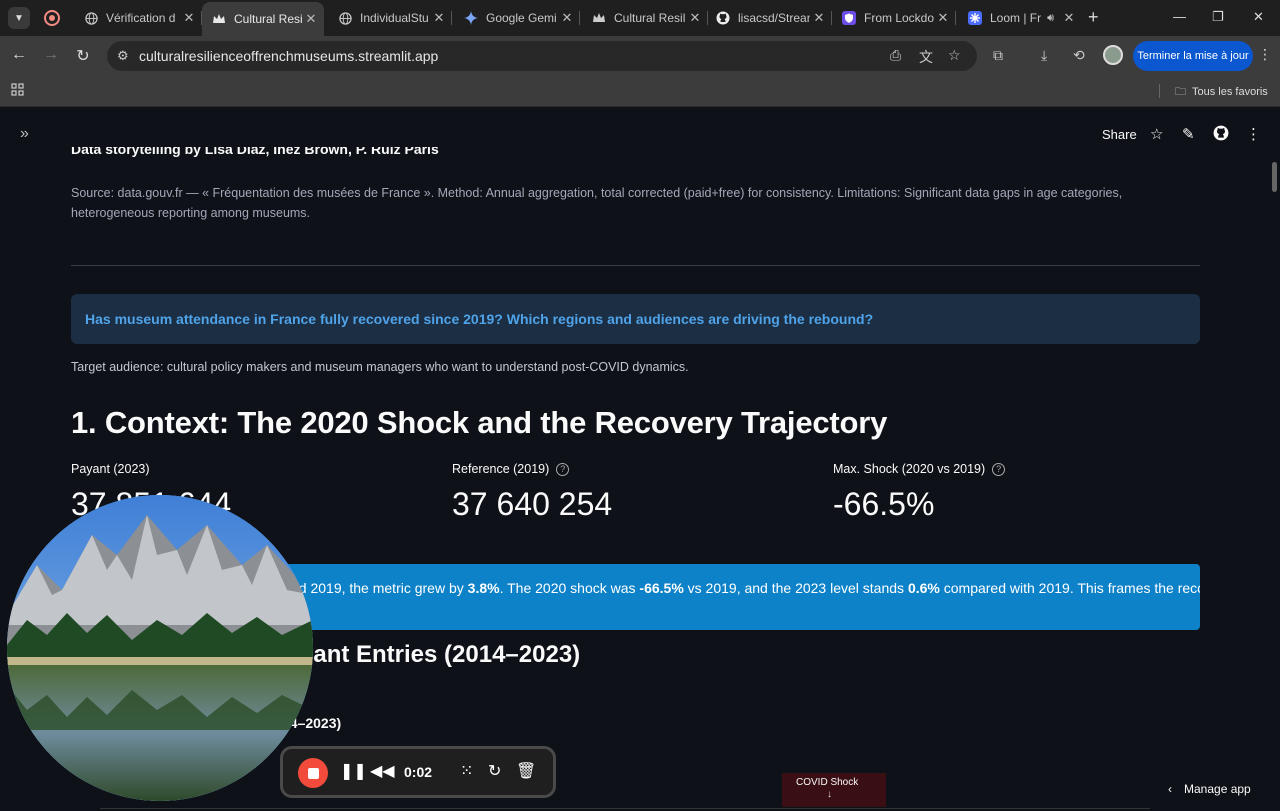 The image size is (1280, 811). I want to click on tab-github-repo: lisacsd/Strean ✕, so click(769, 18).